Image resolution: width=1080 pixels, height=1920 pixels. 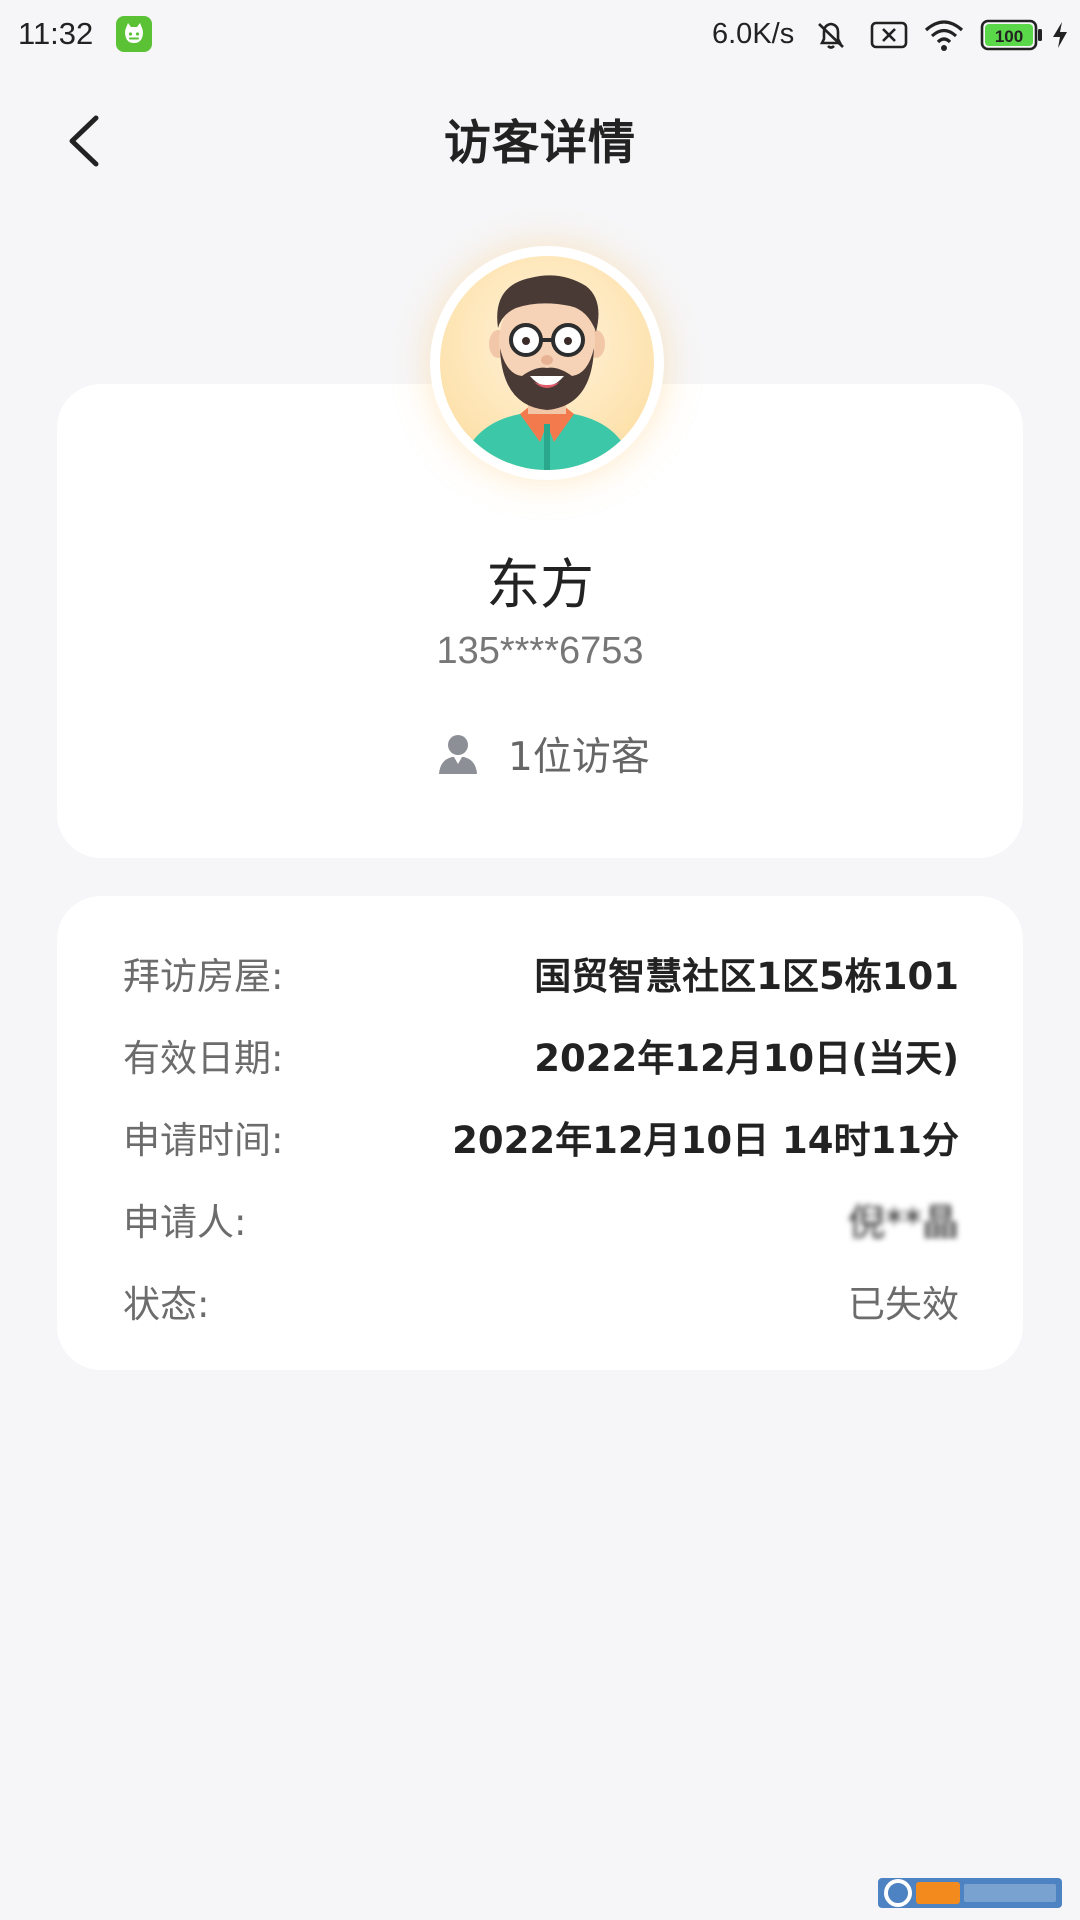 What do you see at coordinates (540, 584) in the screenshot?
I see `visitor-name: 东方` at bounding box center [540, 584].